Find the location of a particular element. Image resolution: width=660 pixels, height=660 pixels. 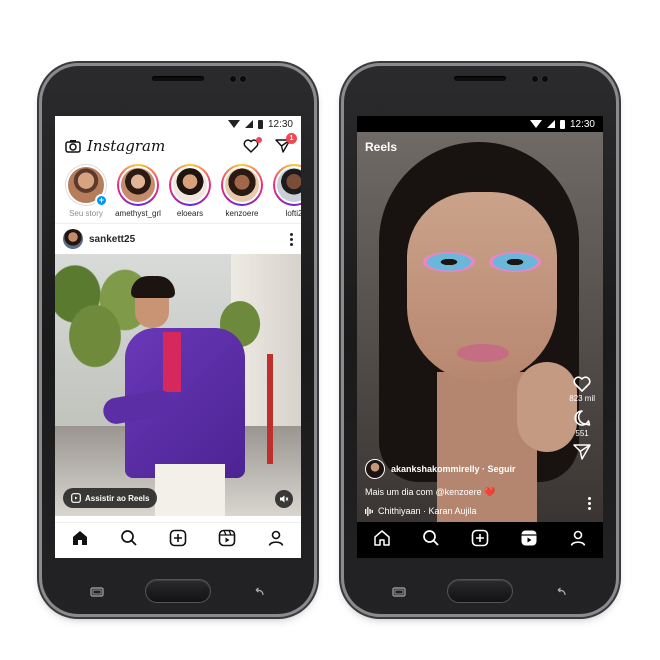

mute-icon is located at coordinates (284, 499).